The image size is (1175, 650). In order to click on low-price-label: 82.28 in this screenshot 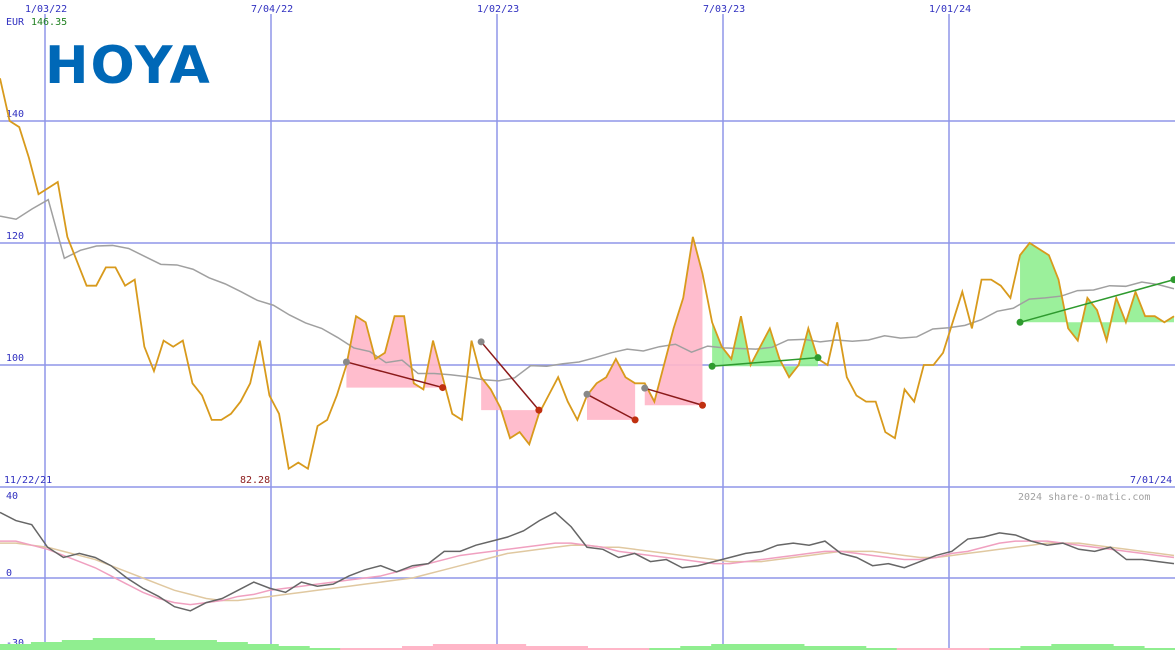, I will do `click(255, 480)`.